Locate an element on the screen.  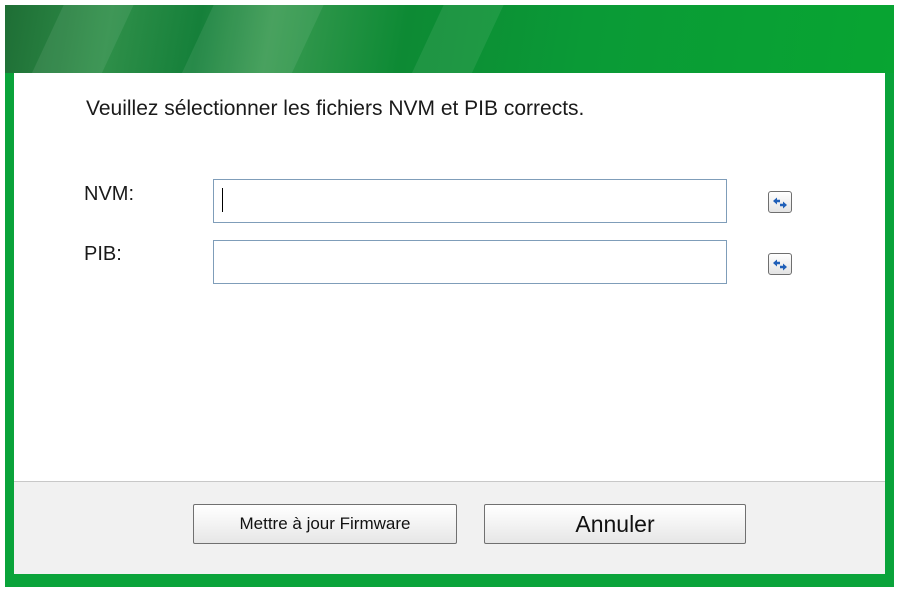
nvm-label: NVM: is located at coordinates (109, 194).